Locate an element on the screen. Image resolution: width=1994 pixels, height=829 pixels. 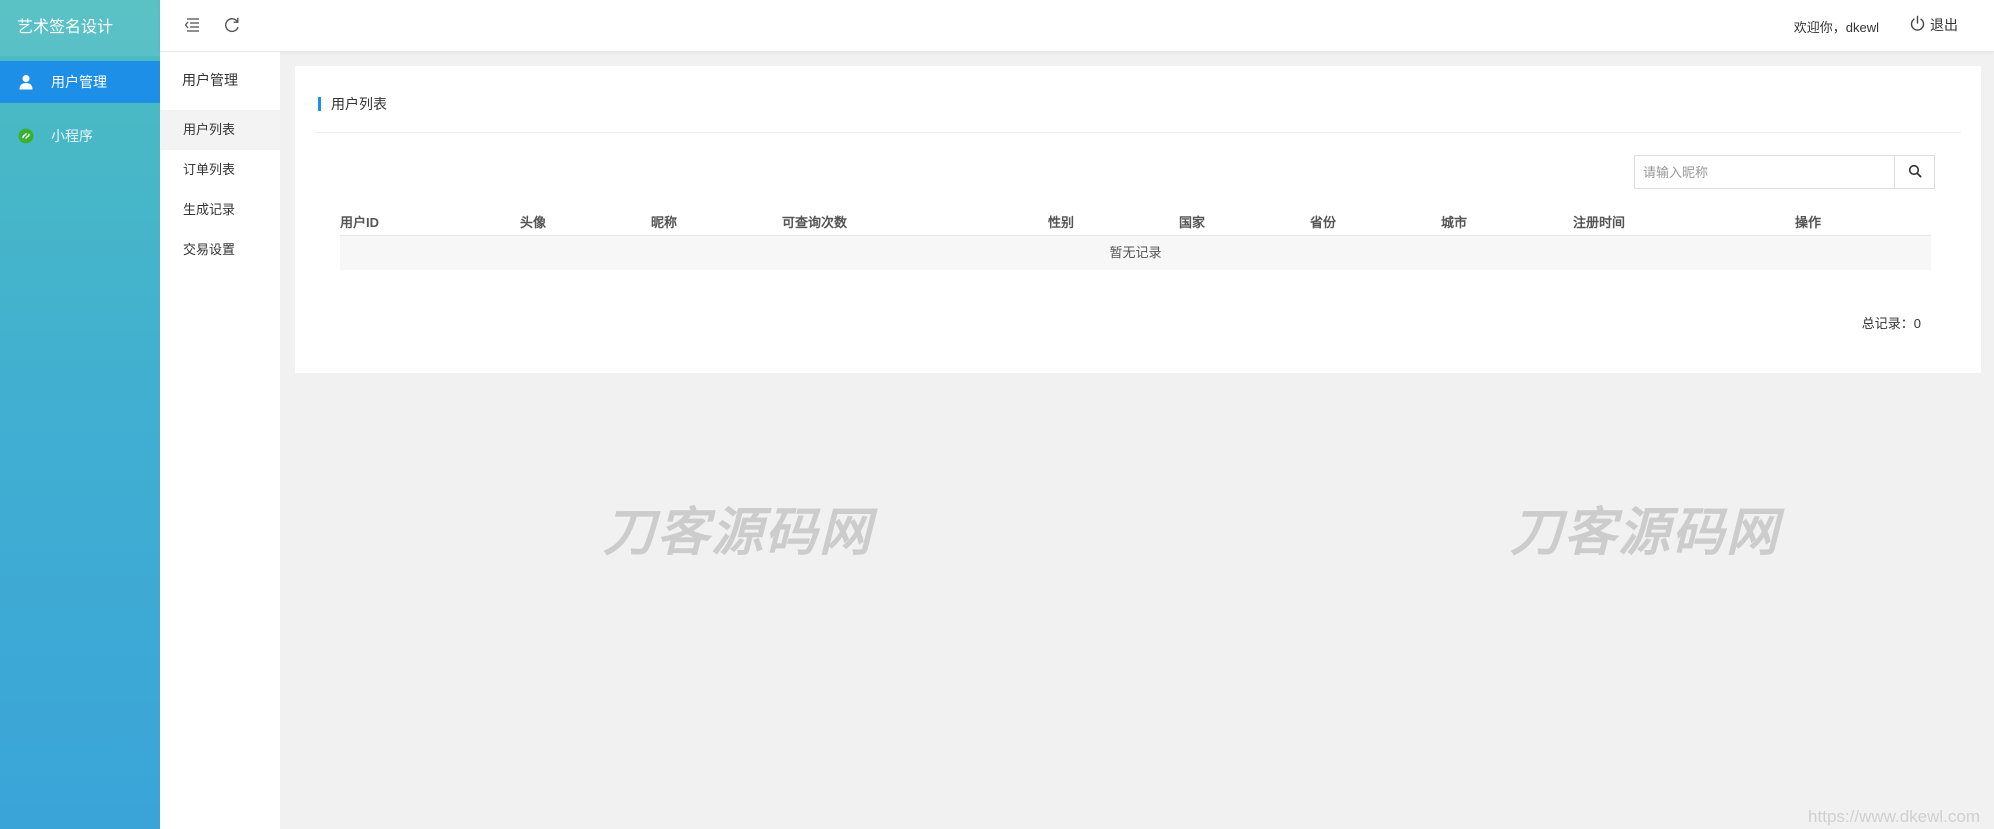
welcome-text: 欢迎你，dkewl is located at coordinates (1836, 27).